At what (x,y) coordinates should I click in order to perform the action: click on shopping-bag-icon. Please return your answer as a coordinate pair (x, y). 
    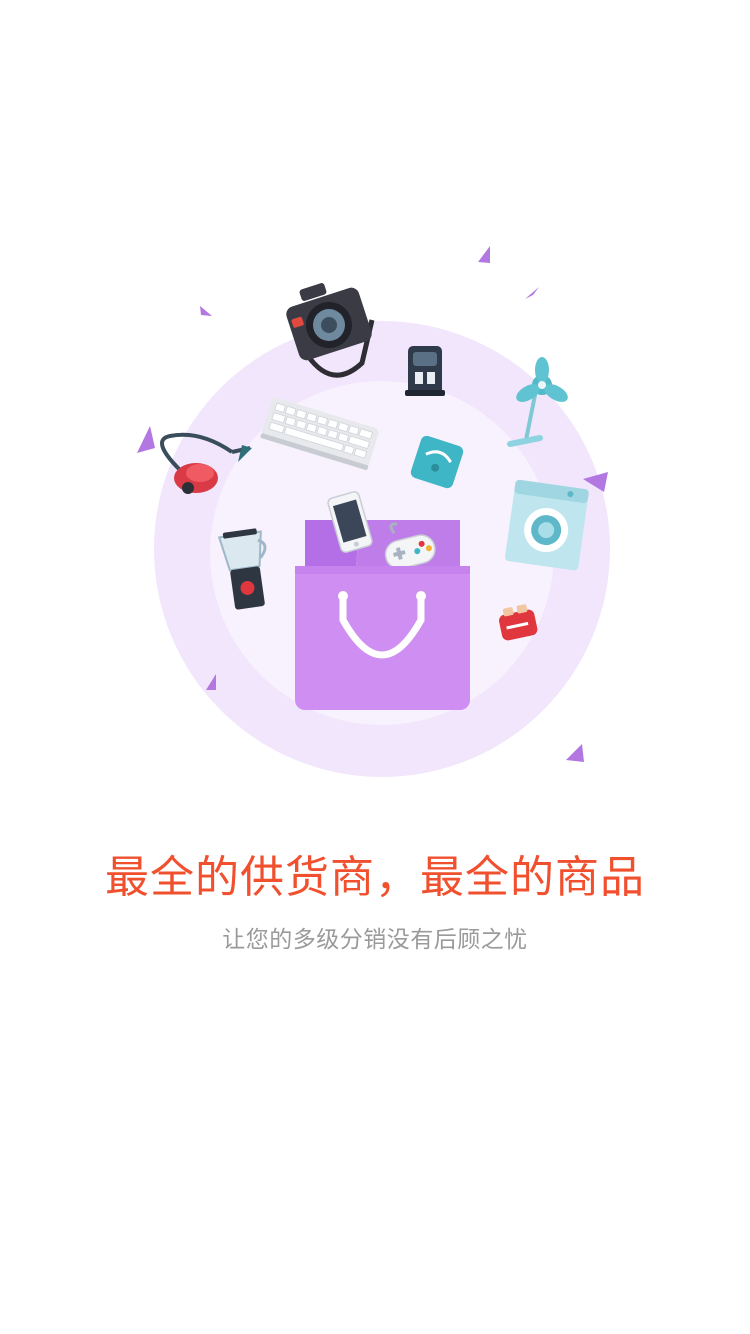
    Looking at the image, I should click on (382, 600).